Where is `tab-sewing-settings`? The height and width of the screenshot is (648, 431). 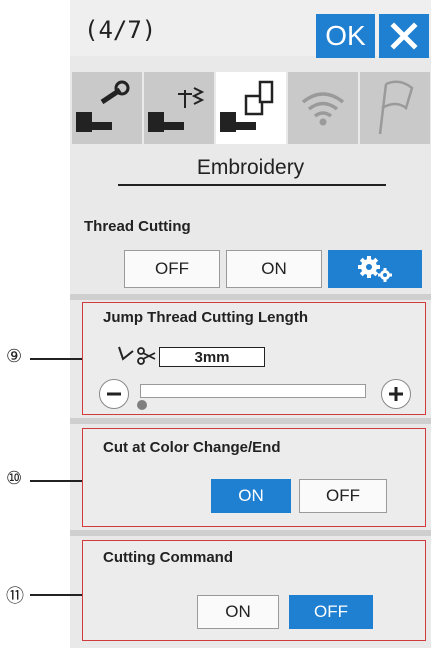 tab-sewing-settings is located at coordinates (179, 108).